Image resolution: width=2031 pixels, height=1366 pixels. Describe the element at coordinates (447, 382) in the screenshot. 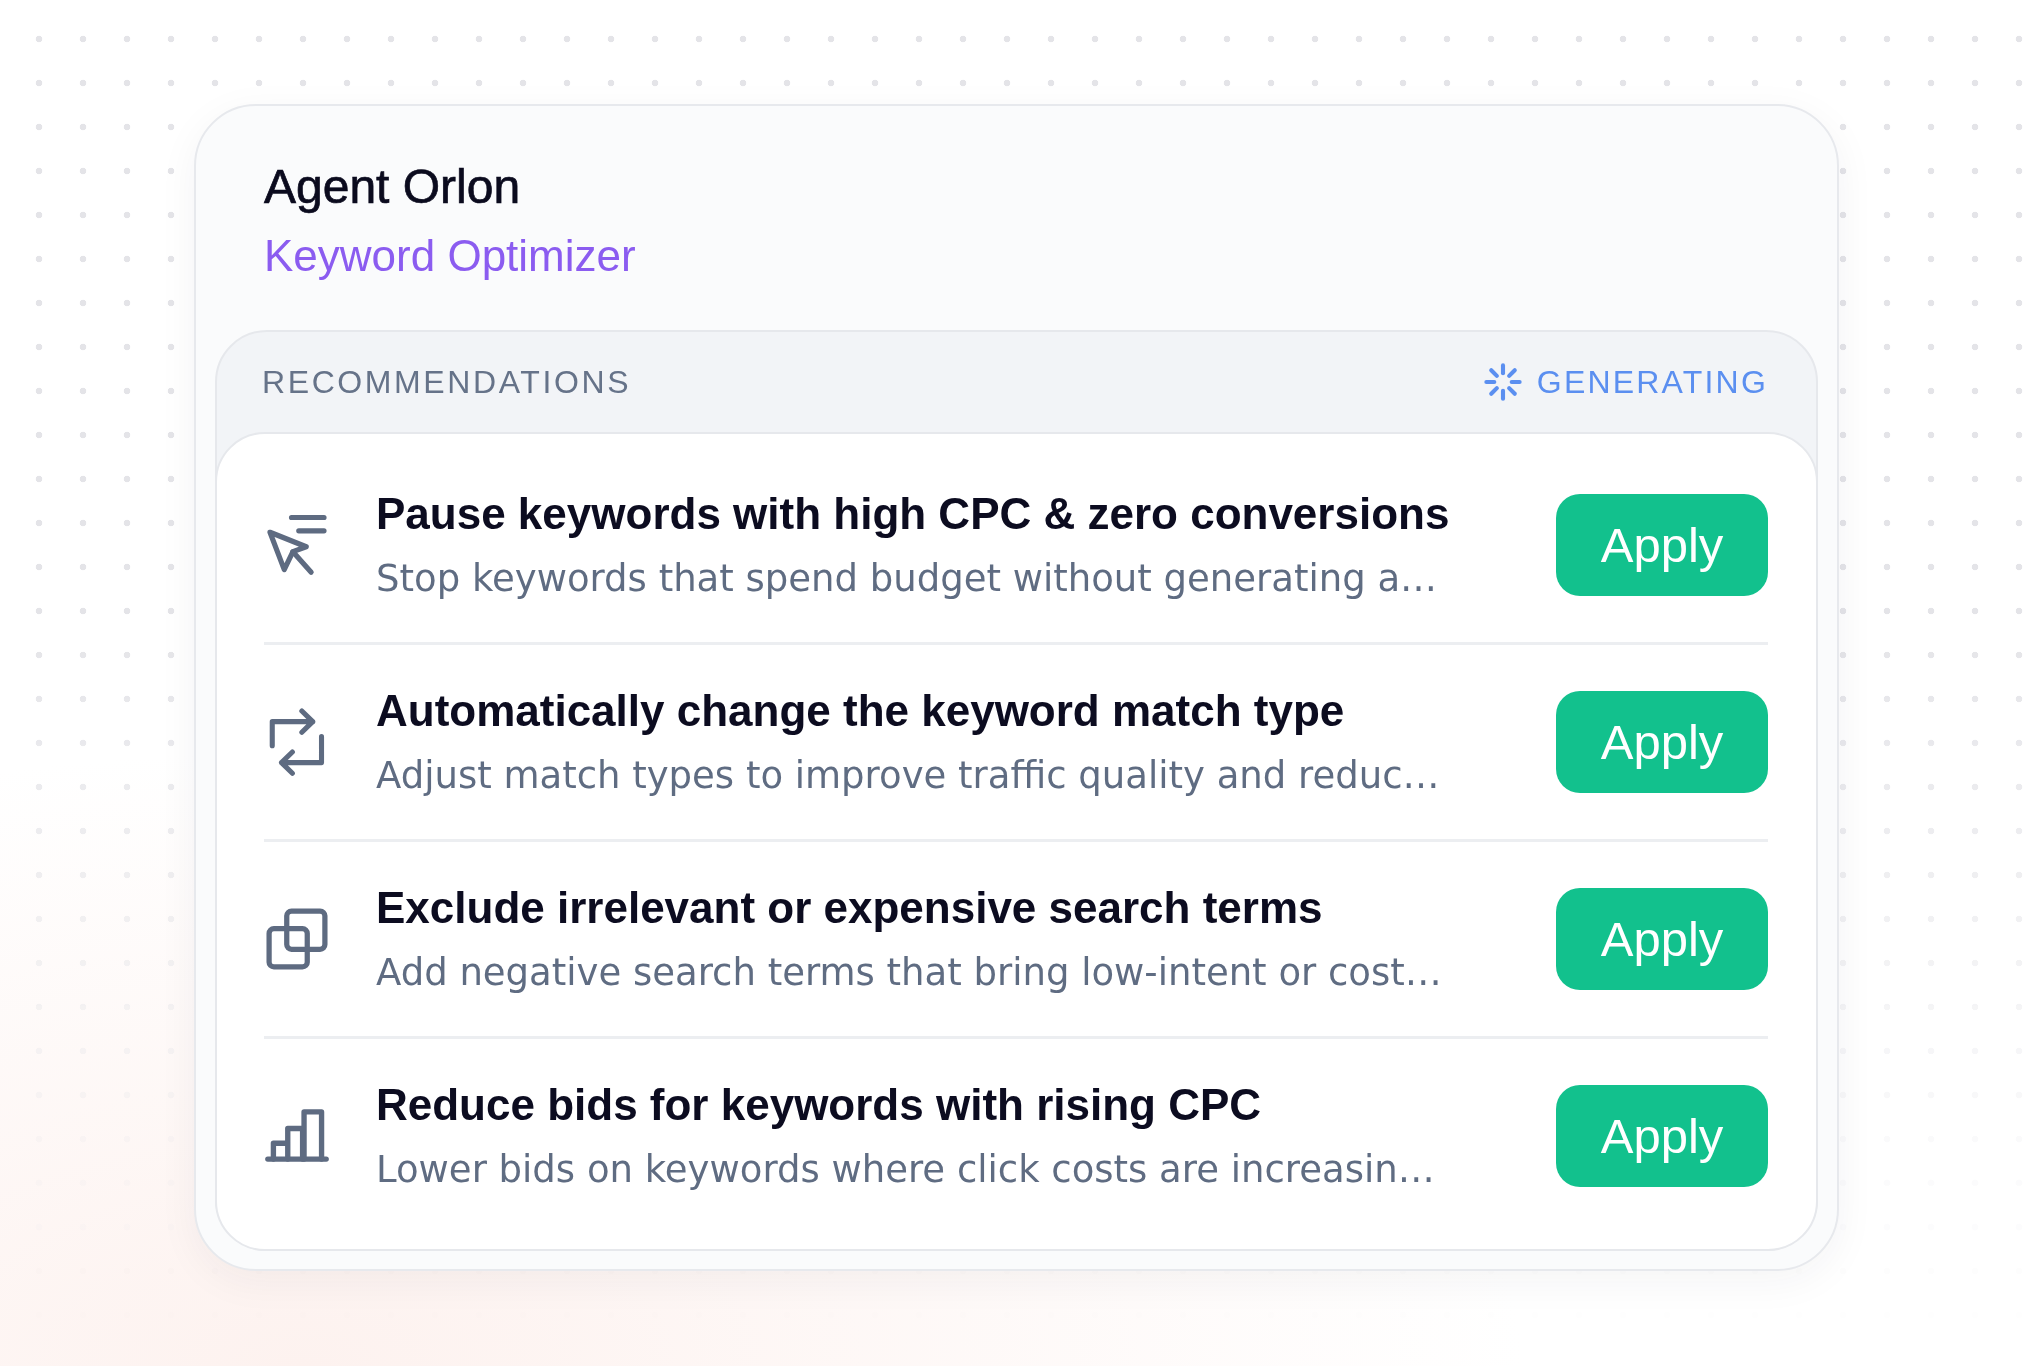

I see `section-heading: RECOMMENDATIONS` at that location.